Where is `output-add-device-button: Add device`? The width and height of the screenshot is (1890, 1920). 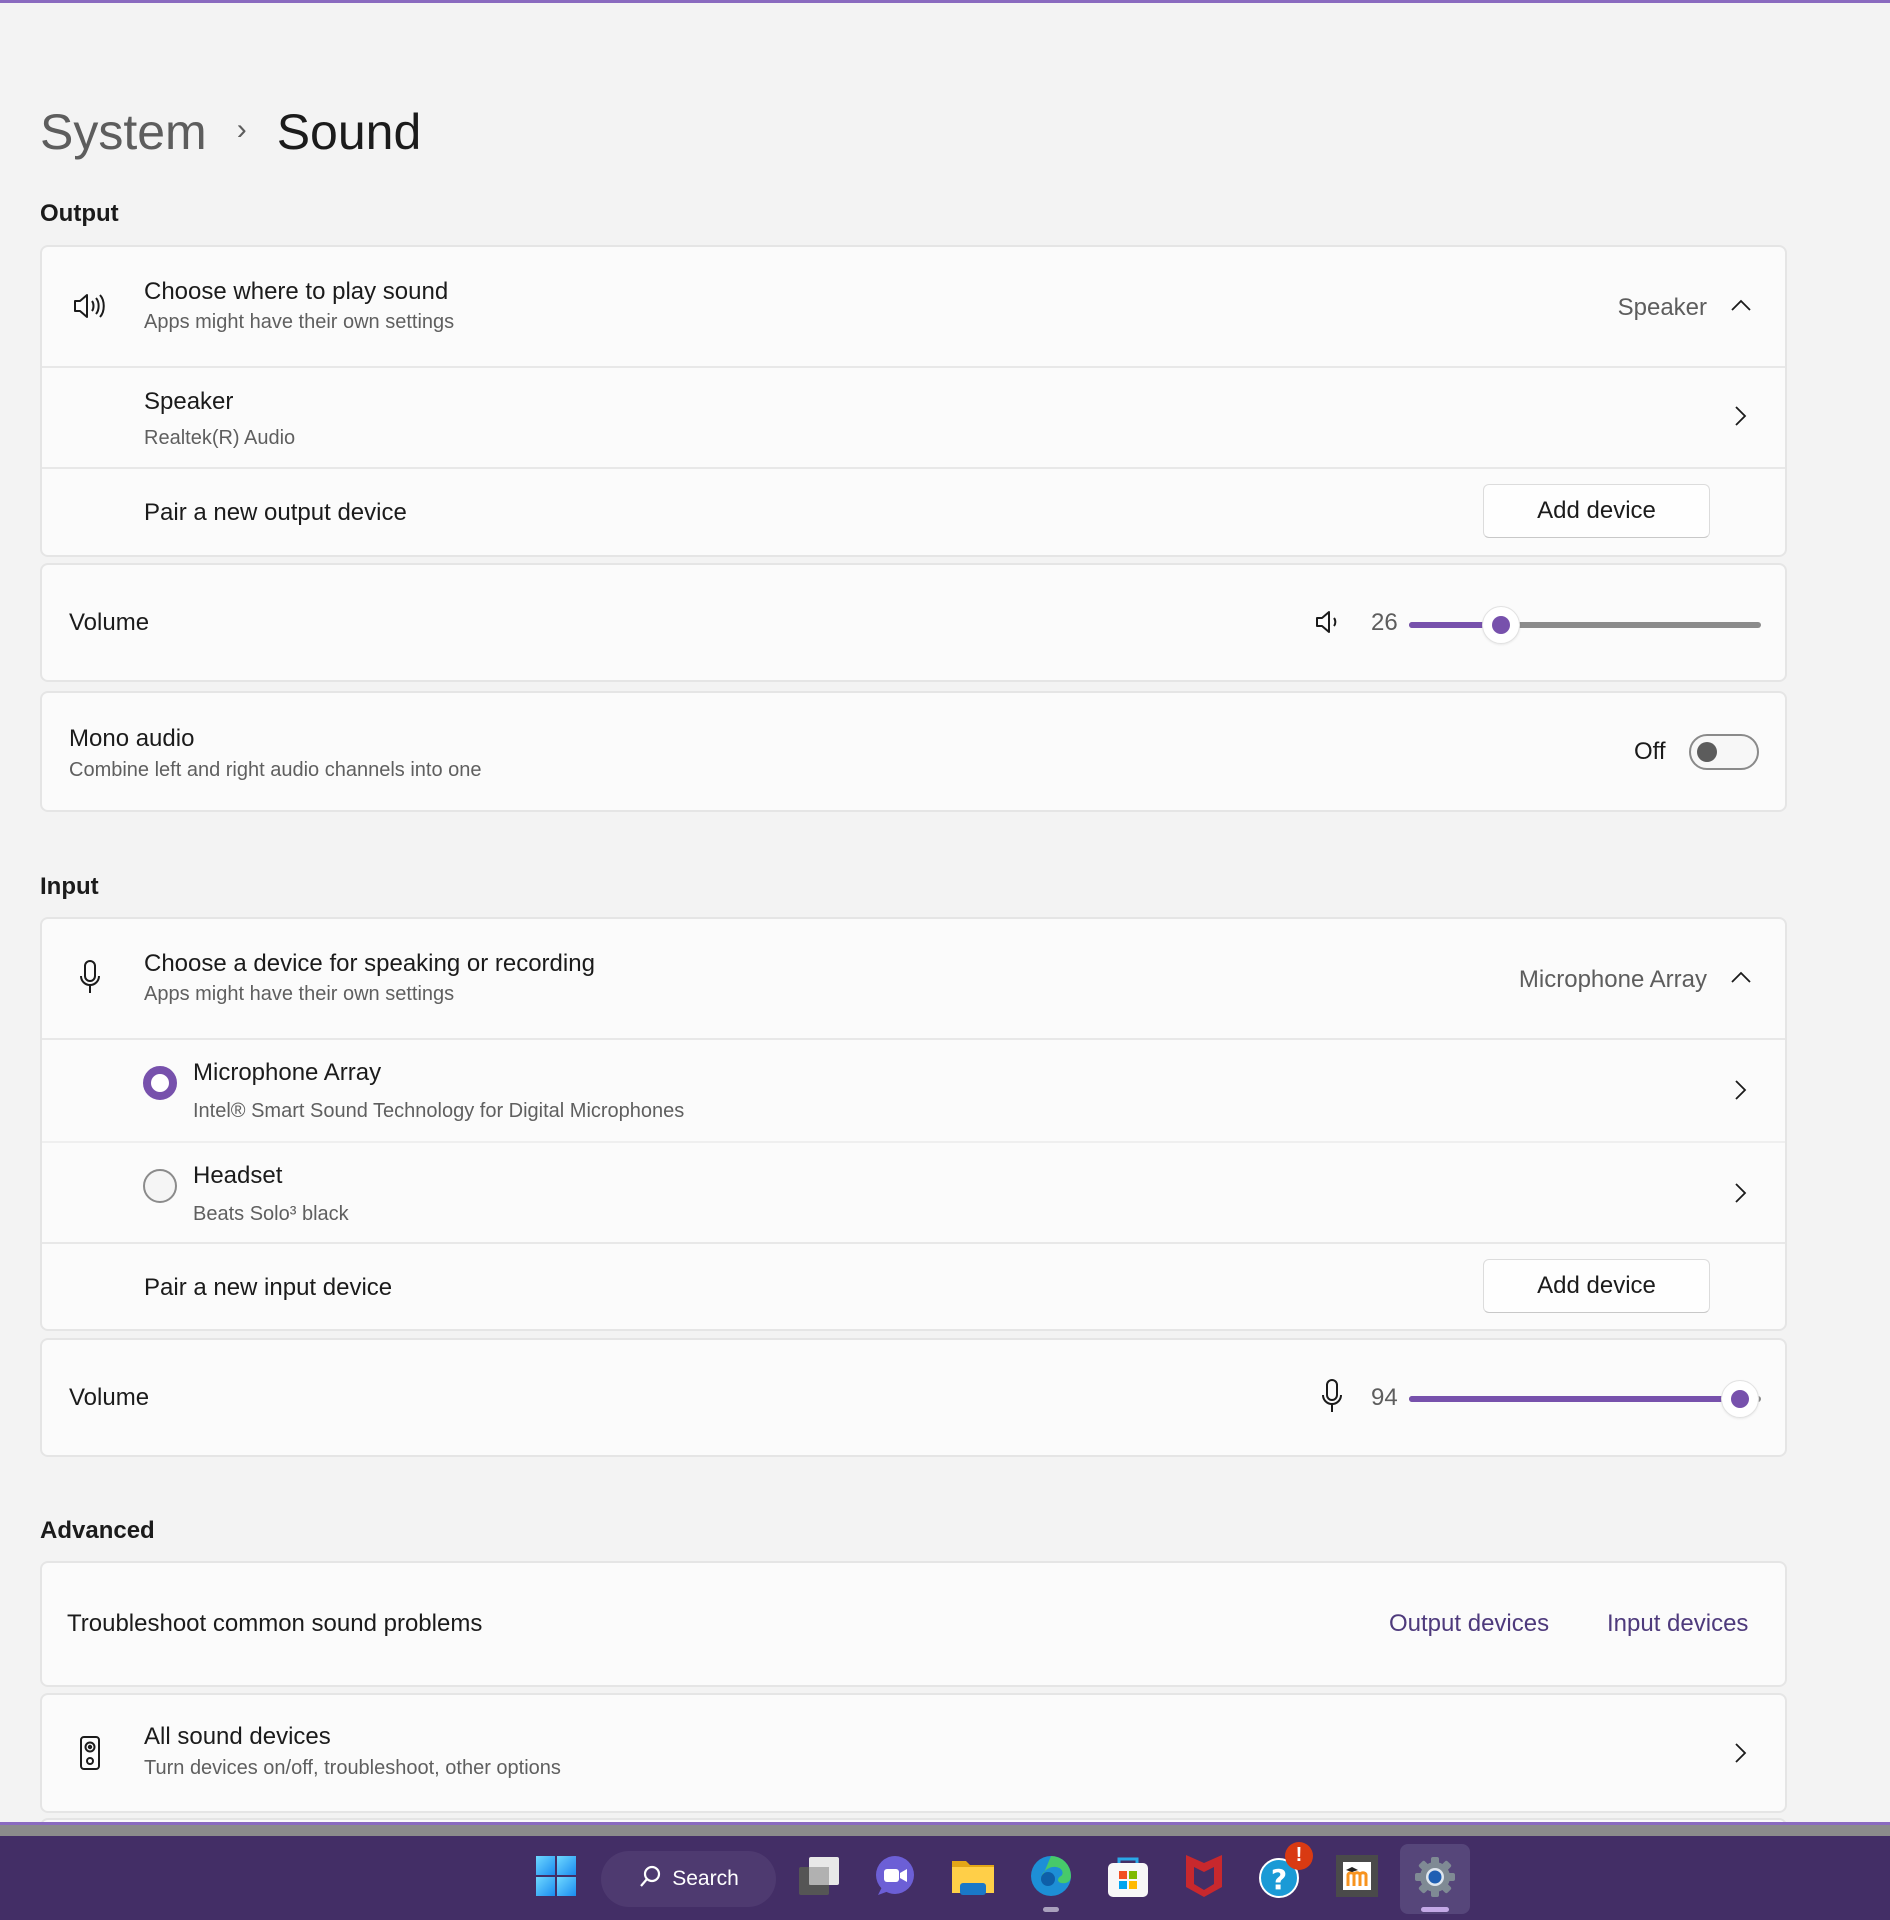 output-add-device-button: Add device is located at coordinates (1596, 511).